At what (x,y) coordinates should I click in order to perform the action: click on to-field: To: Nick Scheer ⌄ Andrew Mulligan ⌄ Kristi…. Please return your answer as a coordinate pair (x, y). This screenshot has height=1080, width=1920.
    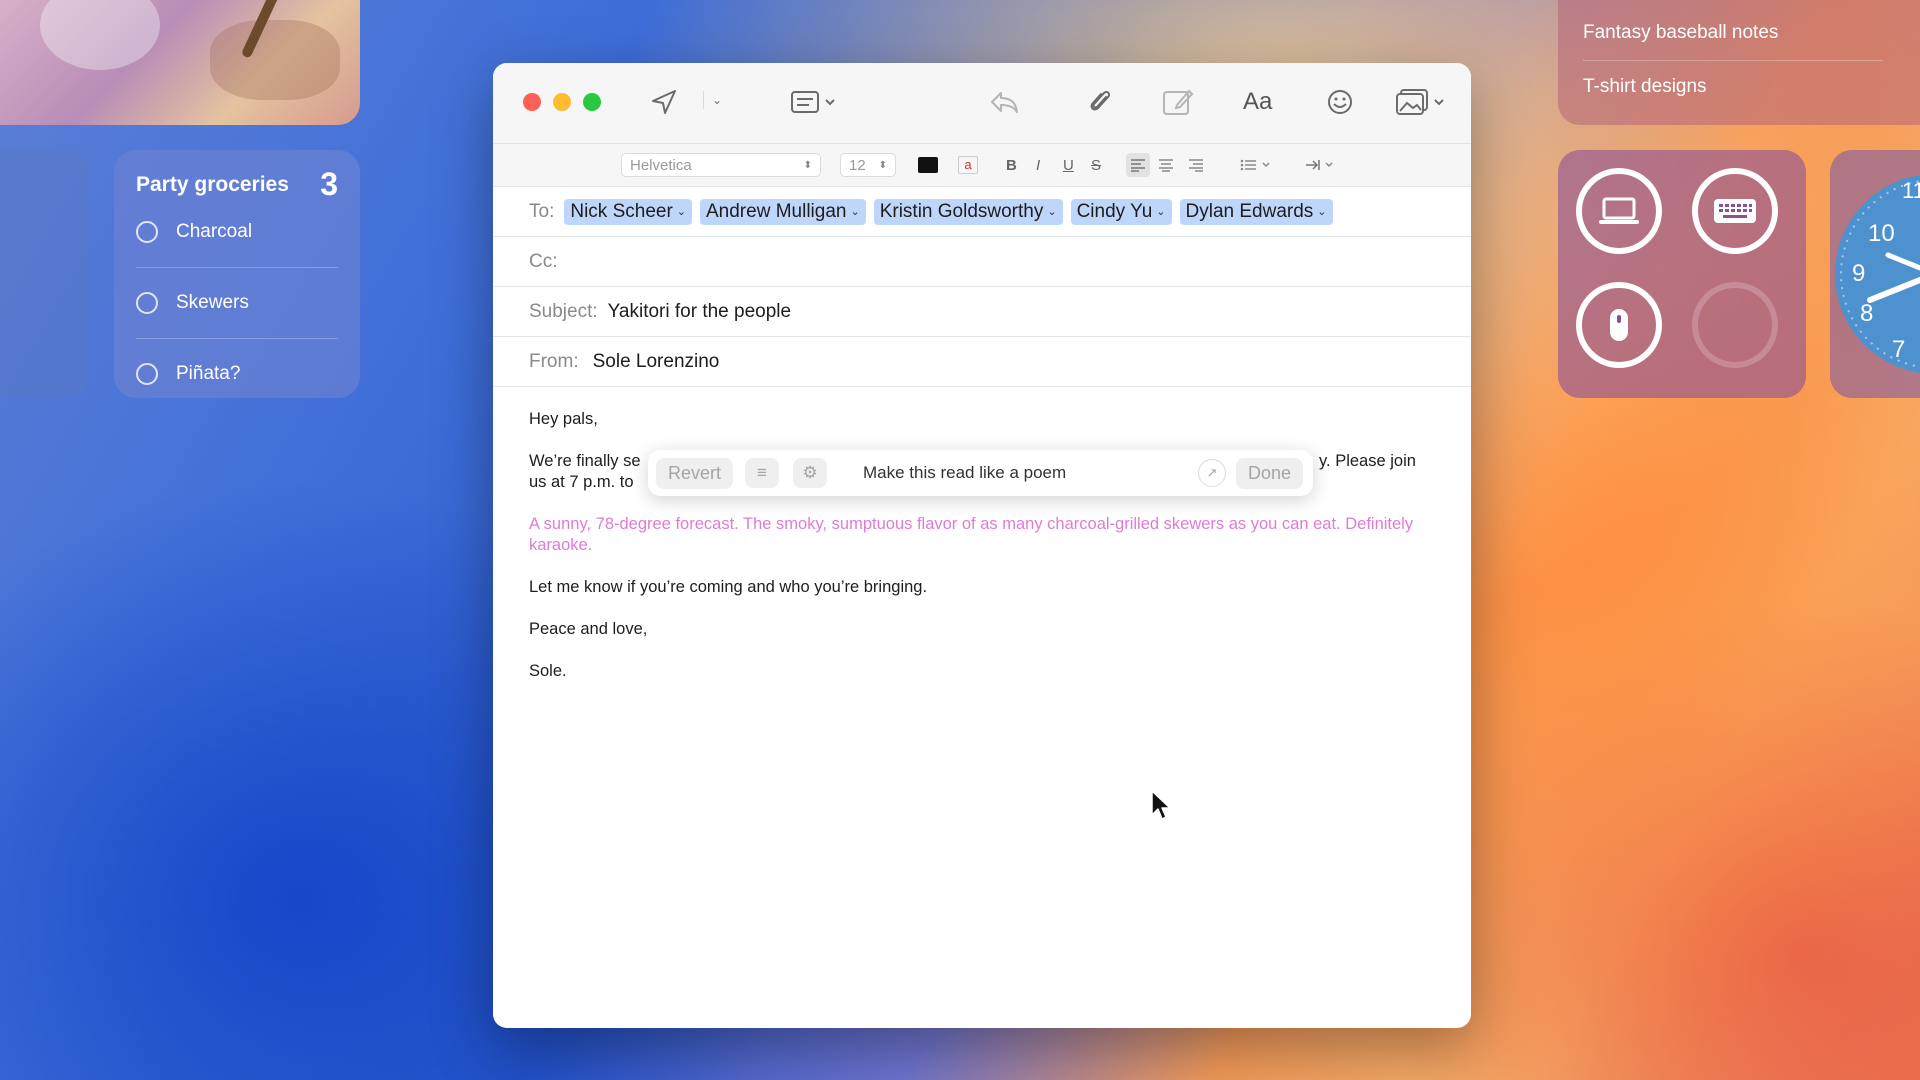
    Looking at the image, I should click on (982, 212).